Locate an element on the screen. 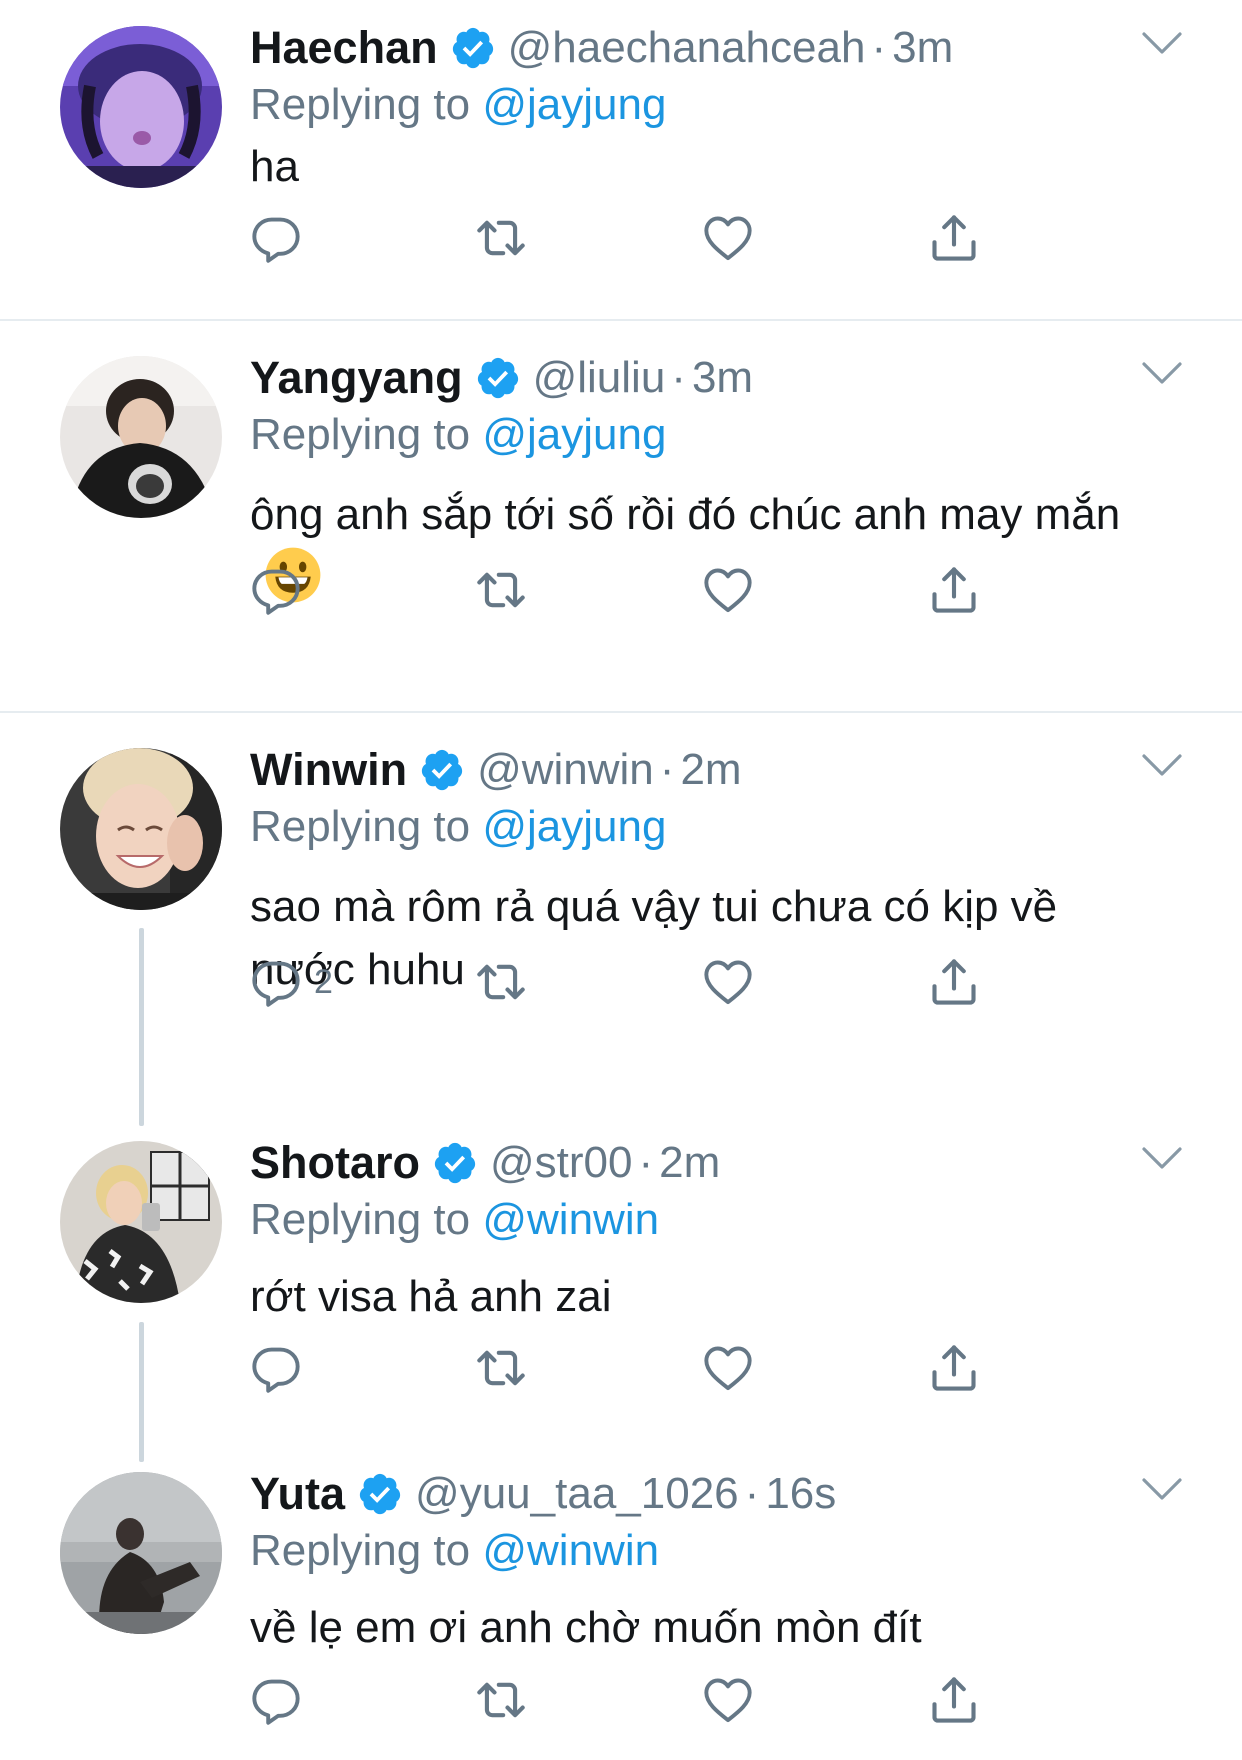 The image size is (1242, 1760). tweet-divider is located at coordinates (621, 712).